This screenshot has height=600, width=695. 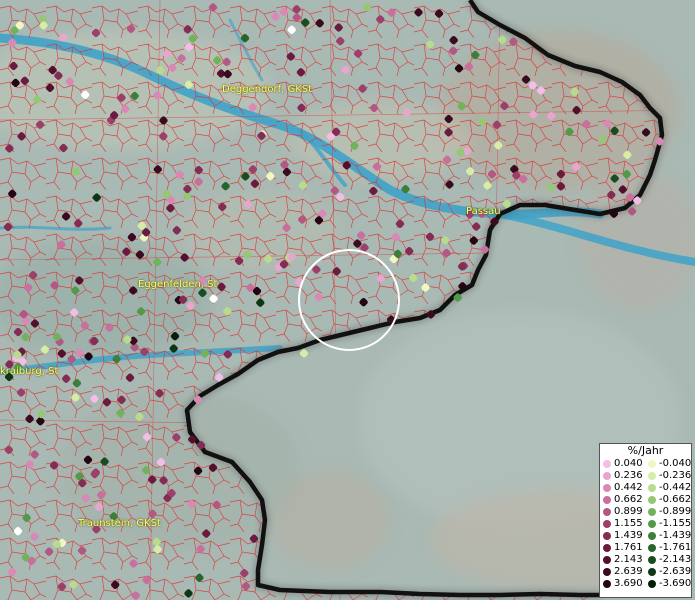 What do you see at coordinates (675, 475) in the screenshot?
I see `legend-value: -0.236` at bounding box center [675, 475].